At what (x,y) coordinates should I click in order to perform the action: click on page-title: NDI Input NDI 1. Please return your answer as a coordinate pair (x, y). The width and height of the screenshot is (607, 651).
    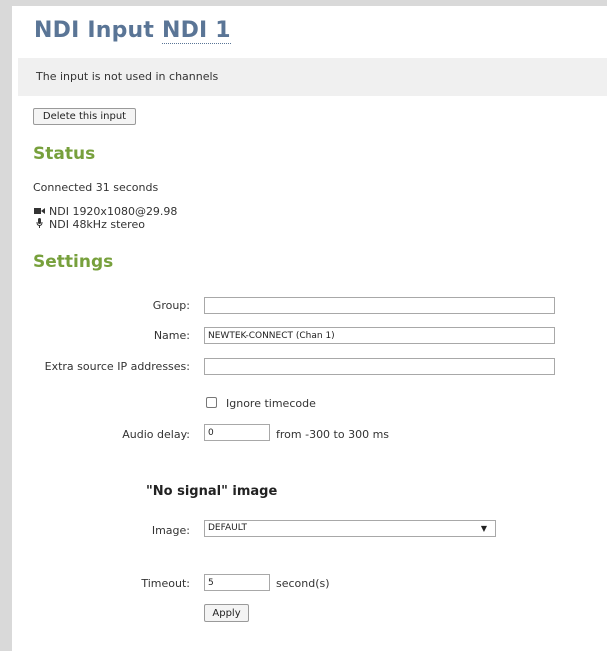
    Looking at the image, I should click on (132, 31).